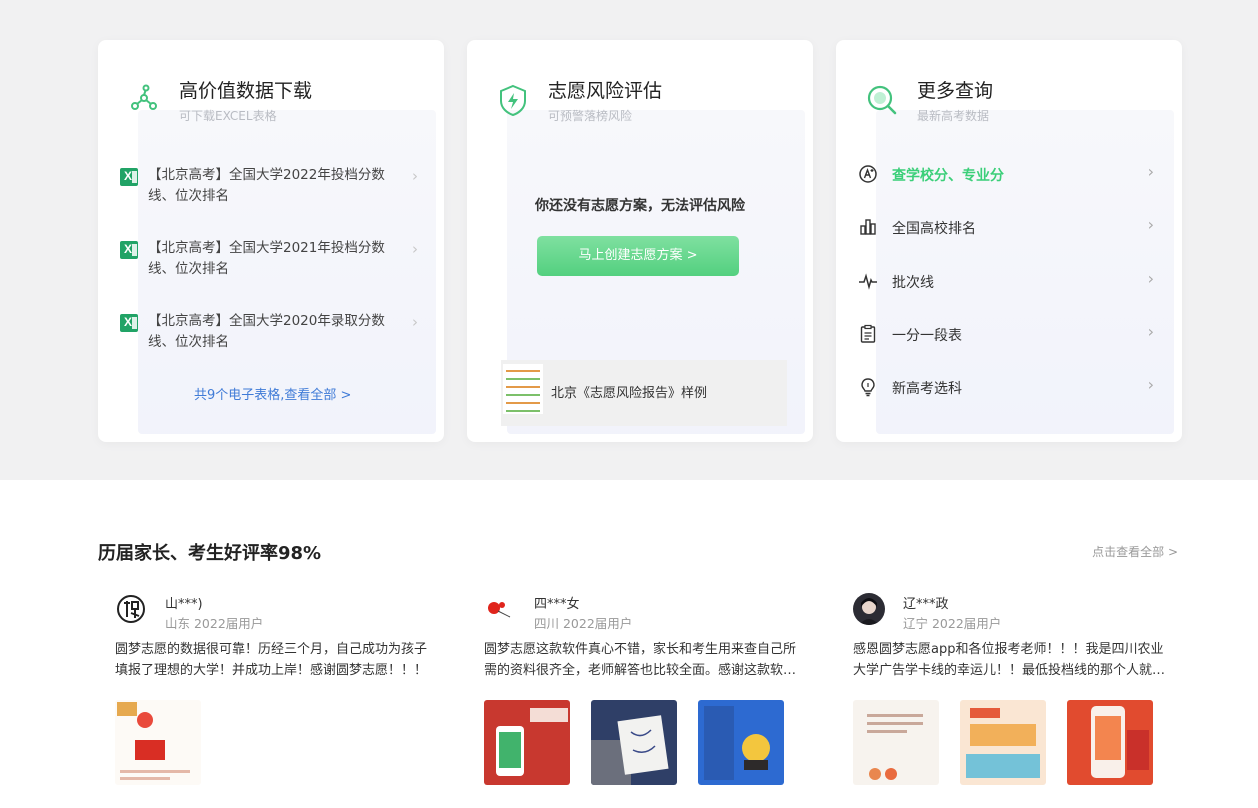 Image resolution: width=1258 pixels, height=808 pixels. What do you see at coordinates (1013, 102) in the screenshot?
I see `card-header: 更多查询 最新高考数据` at bounding box center [1013, 102].